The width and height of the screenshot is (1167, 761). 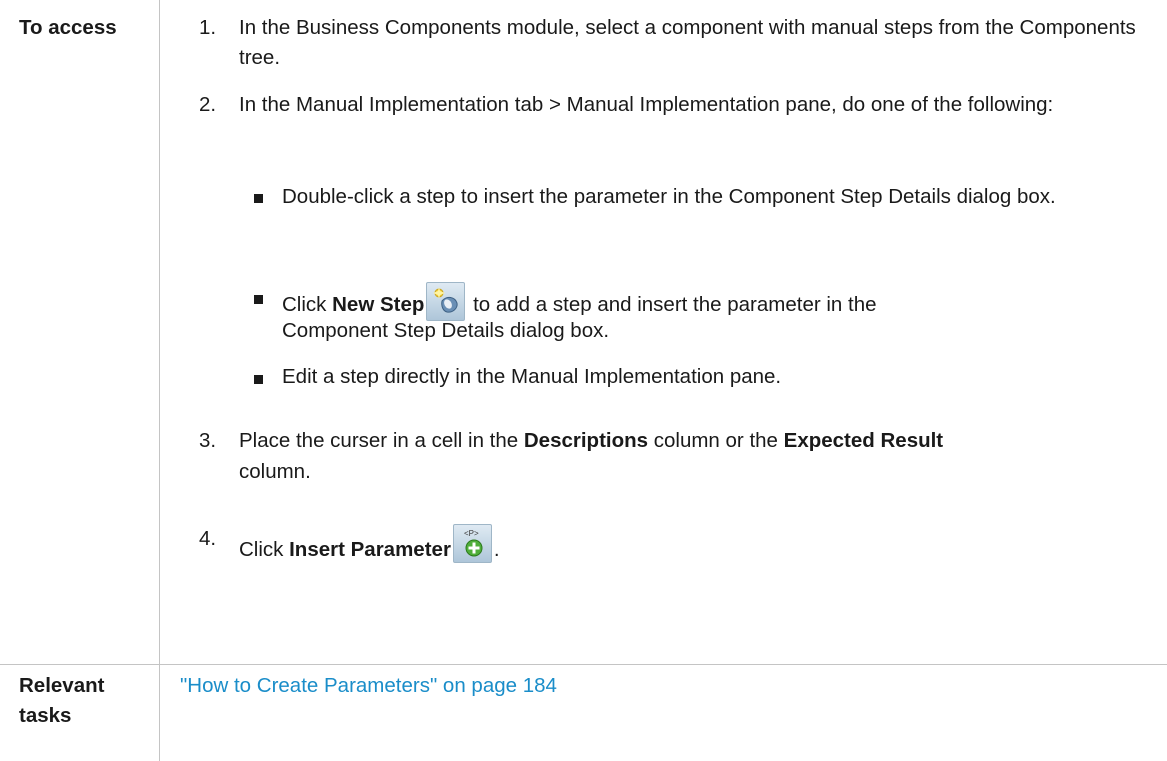 What do you see at coordinates (586, 440) in the screenshot?
I see `descriptions-label: Descriptions` at bounding box center [586, 440].